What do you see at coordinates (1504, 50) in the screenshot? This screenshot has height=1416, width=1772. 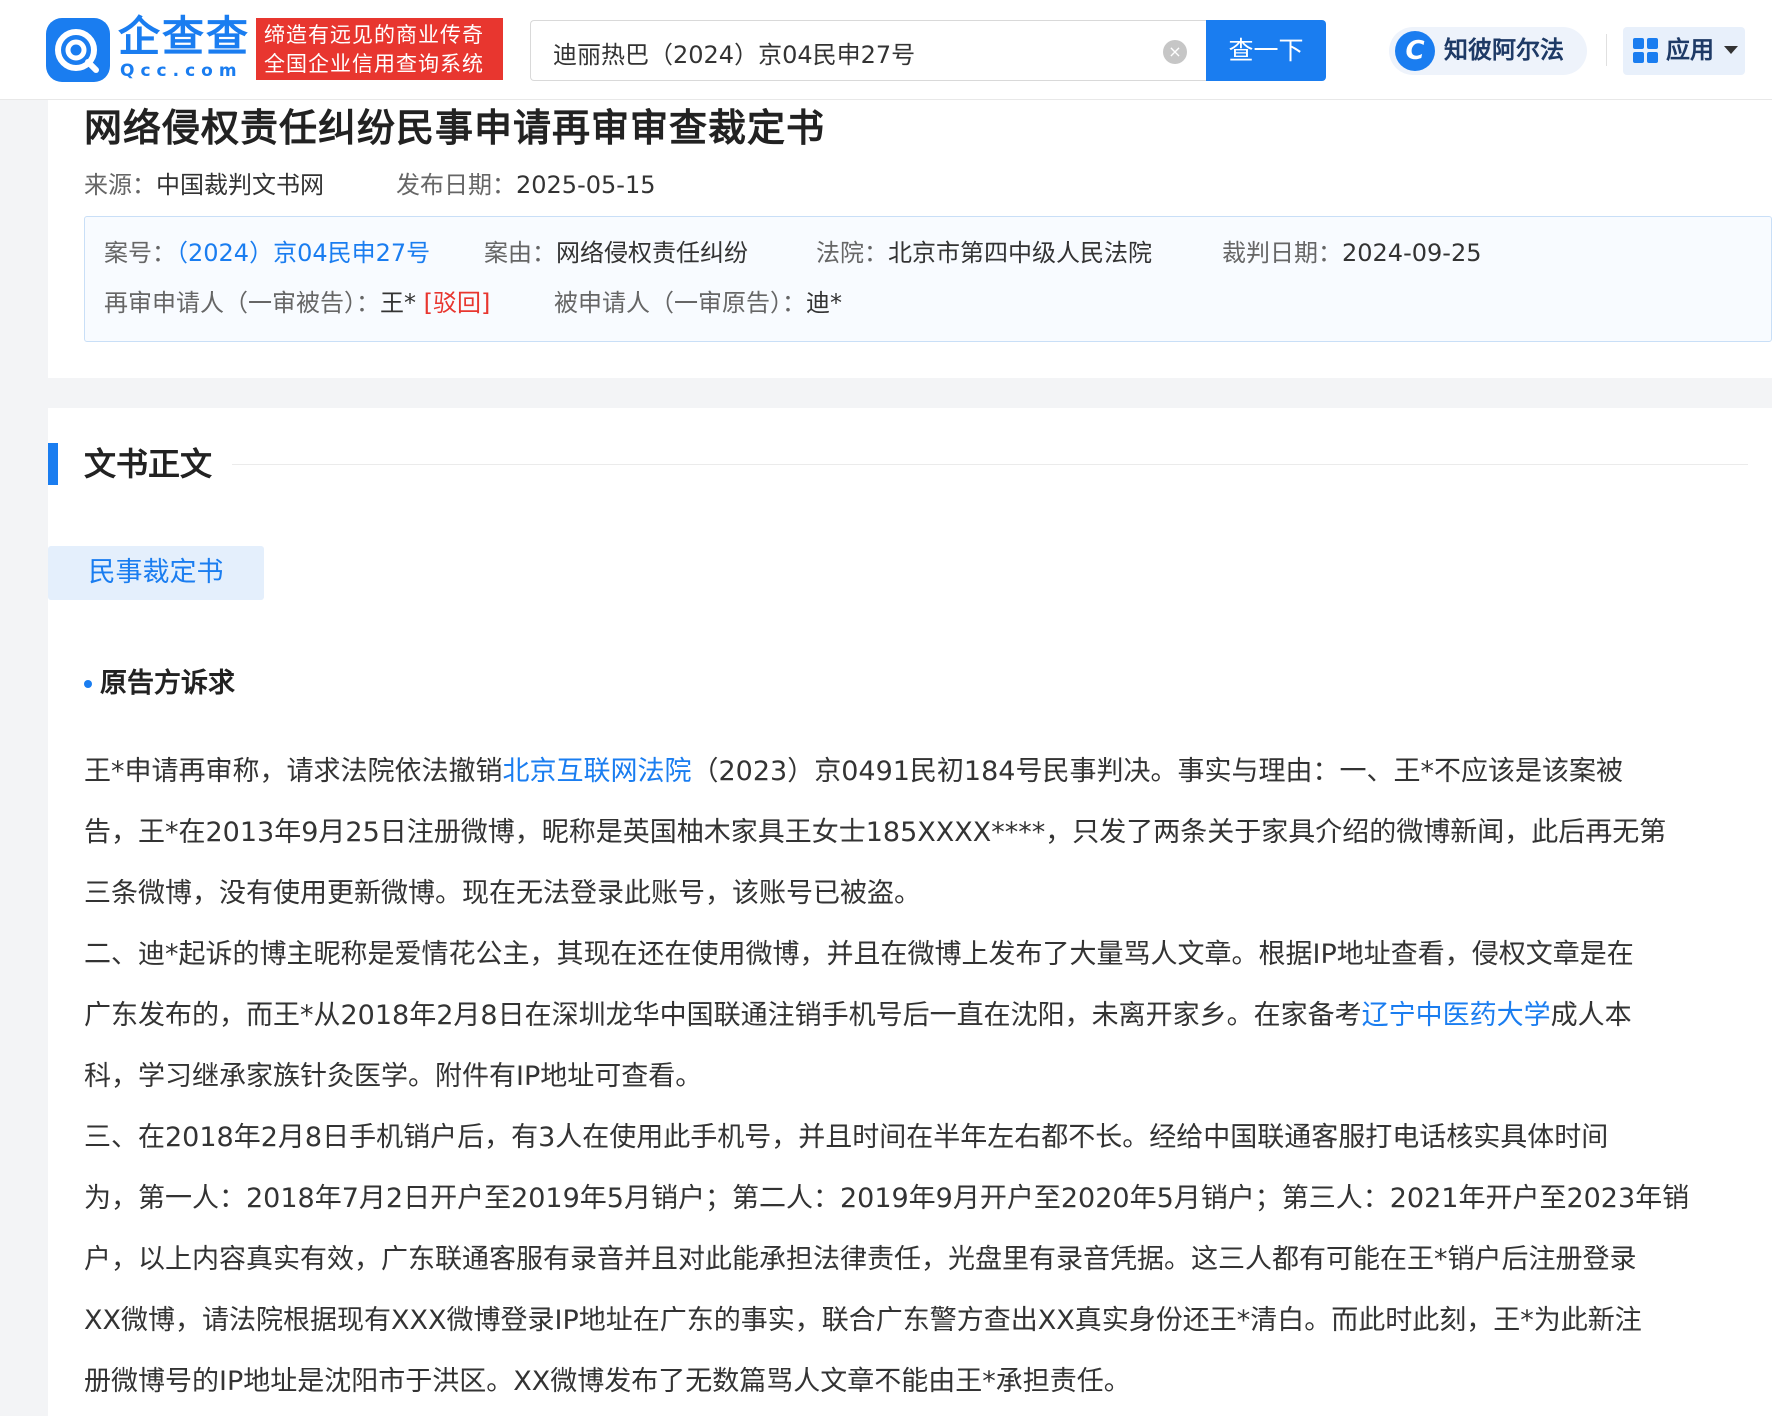 I see `ai-assistant-label: 知彼阿尔法` at bounding box center [1504, 50].